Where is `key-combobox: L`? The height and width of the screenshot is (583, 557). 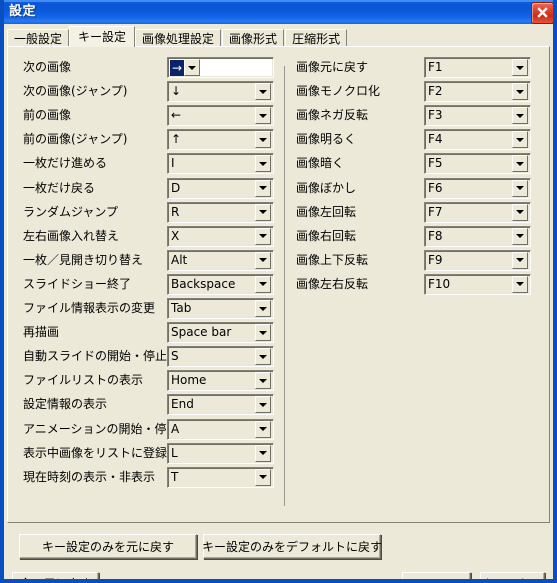 key-combobox: L is located at coordinates (220, 453).